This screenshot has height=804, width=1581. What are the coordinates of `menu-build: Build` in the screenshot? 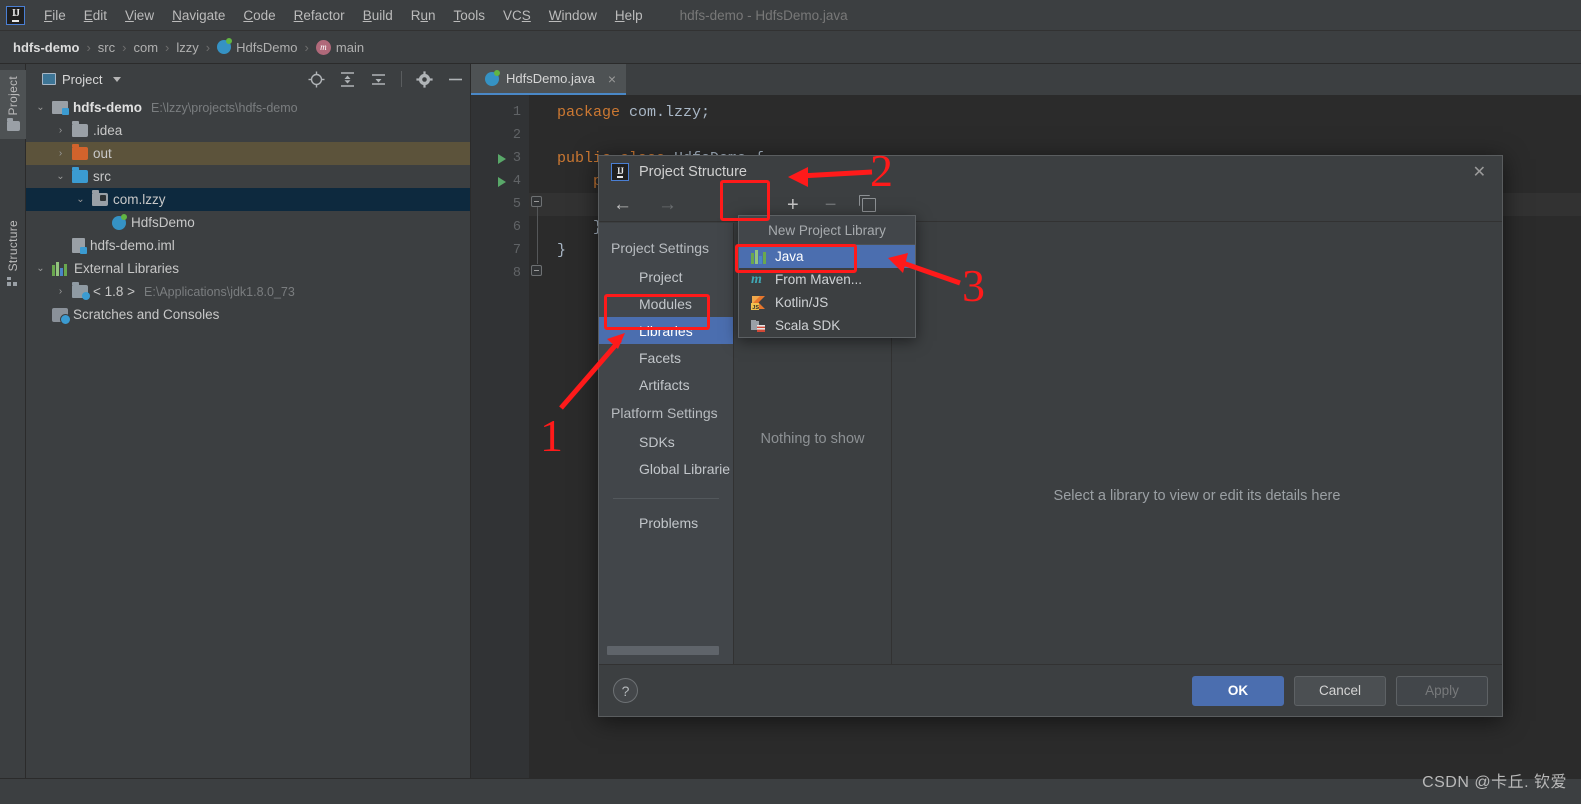 It's located at (378, 15).